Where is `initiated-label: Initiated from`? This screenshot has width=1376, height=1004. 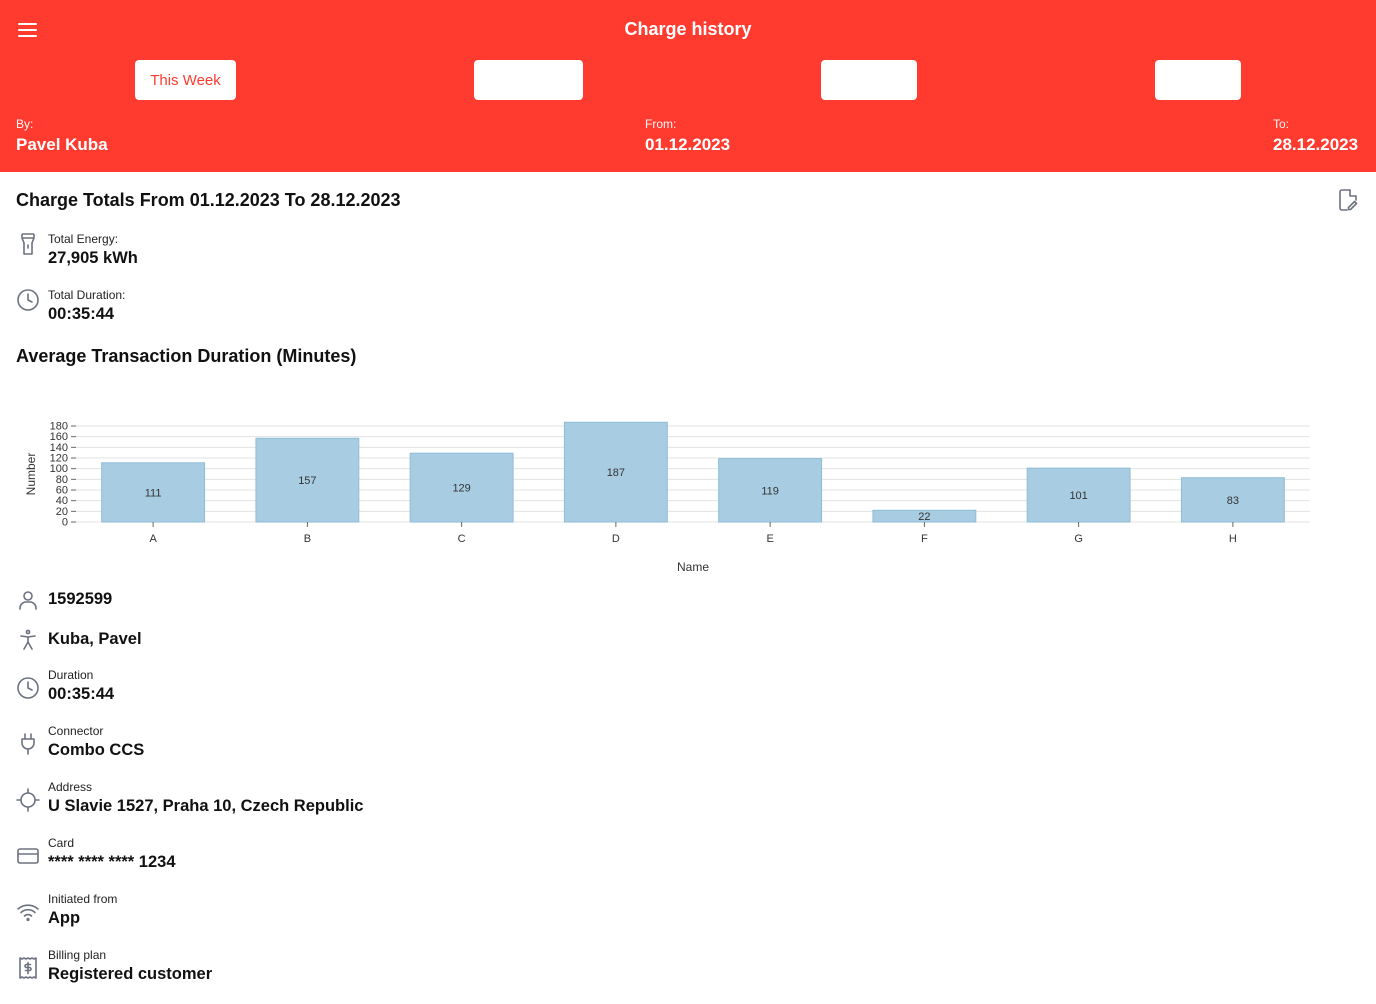 initiated-label: Initiated from is located at coordinates (83, 899).